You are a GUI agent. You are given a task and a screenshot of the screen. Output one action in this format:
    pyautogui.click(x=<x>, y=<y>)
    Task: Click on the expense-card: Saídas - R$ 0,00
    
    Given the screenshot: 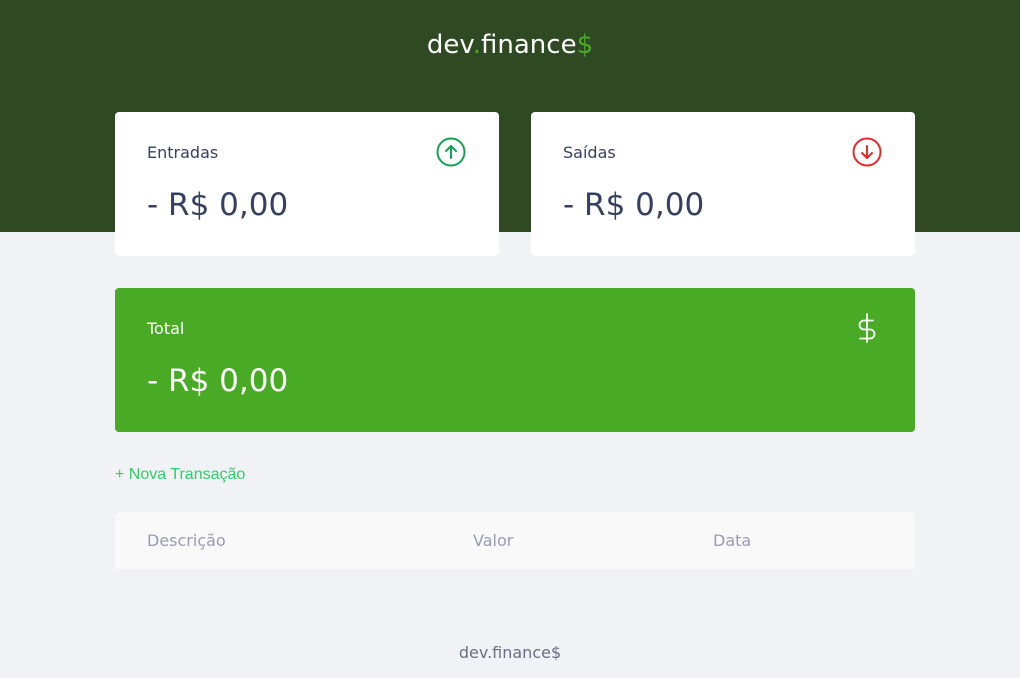 What is the action you would take?
    pyautogui.click(x=723, y=184)
    